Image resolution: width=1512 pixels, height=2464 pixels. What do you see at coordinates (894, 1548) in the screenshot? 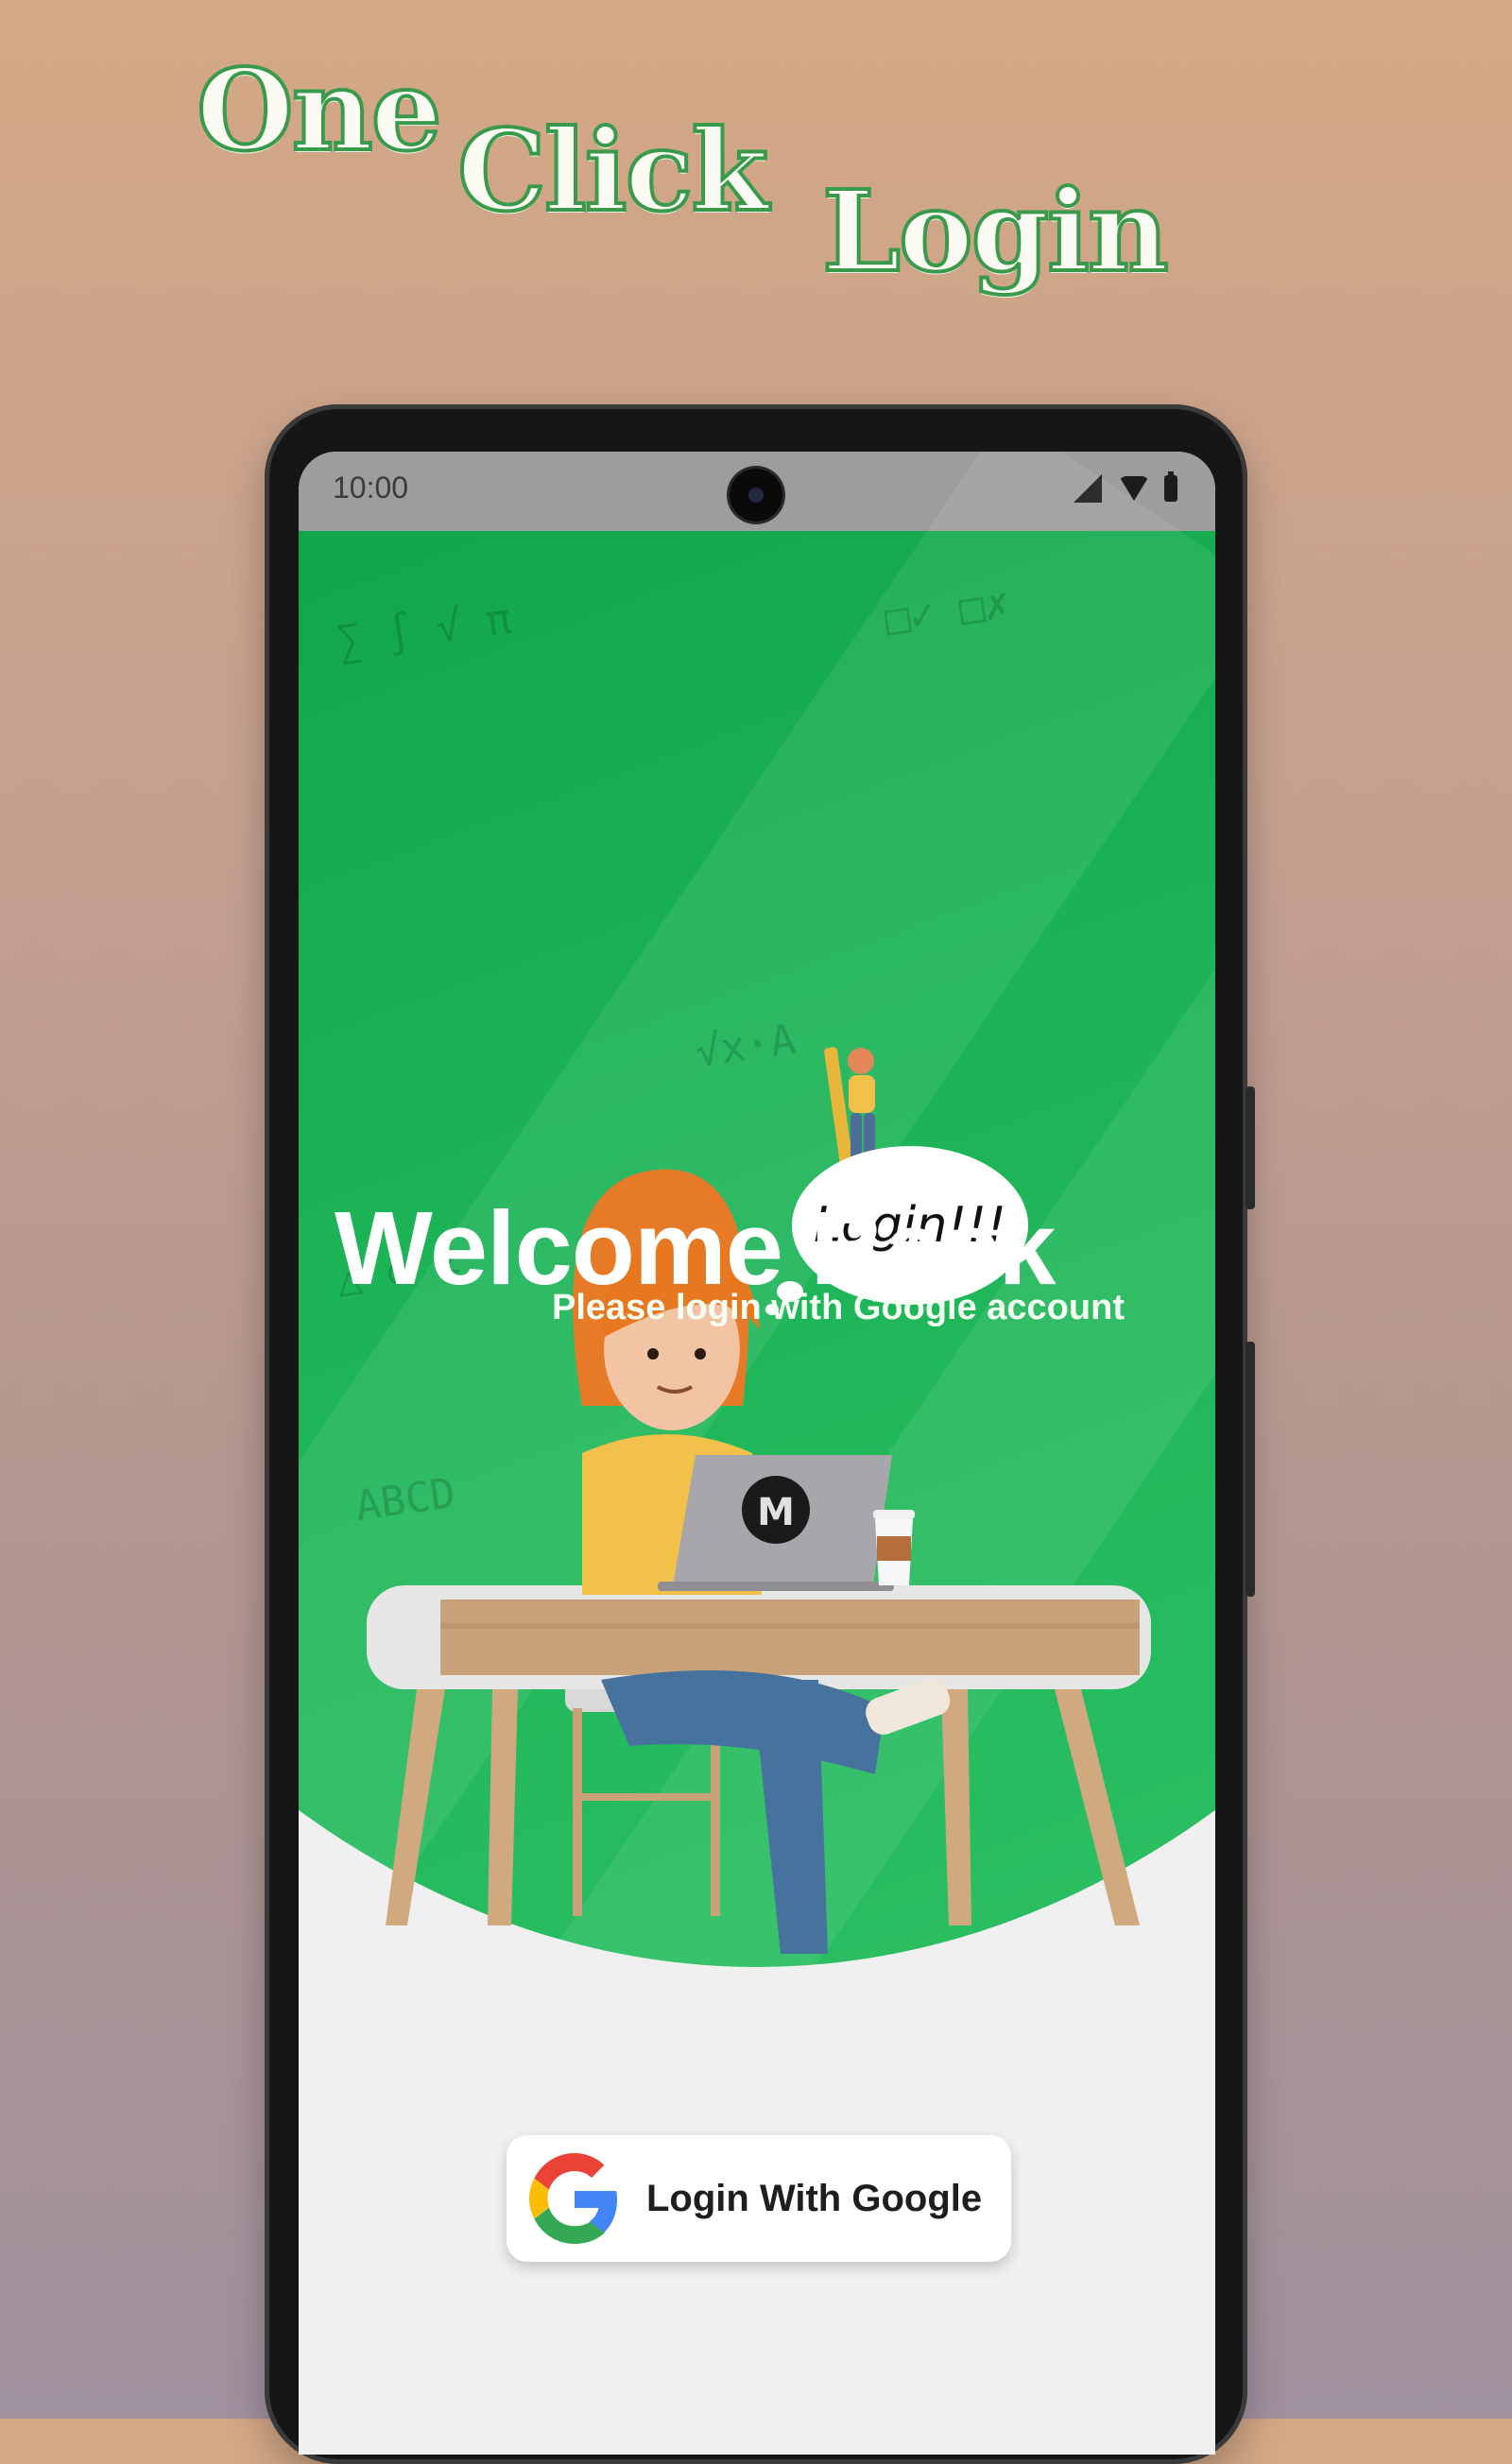
I see `coffee-cup-illustration` at bounding box center [894, 1548].